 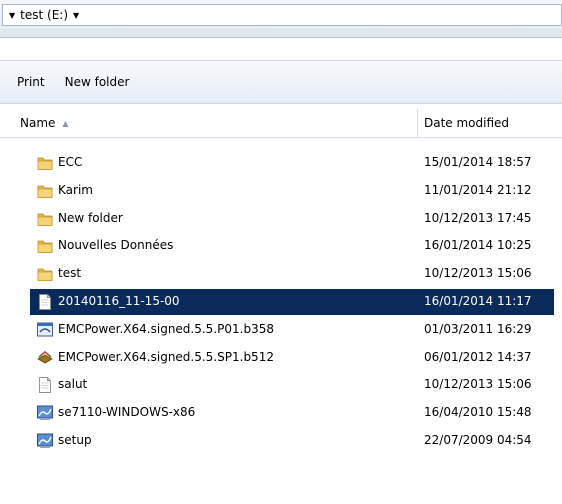 What do you see at coordinates (31, 82) in the screenshot?
I see `print-button: Print` at bounding box center [31, 82].